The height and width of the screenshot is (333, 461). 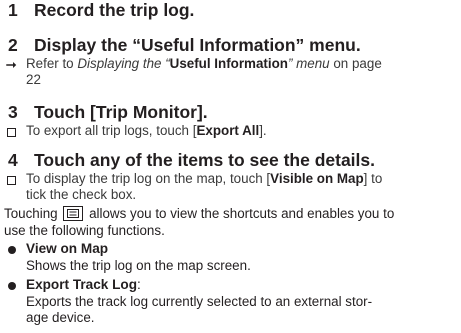 What do you see at coordinates (13, 160) in the screenshot?
I see `step-4-number: 4` at bounding box center [13, 160].